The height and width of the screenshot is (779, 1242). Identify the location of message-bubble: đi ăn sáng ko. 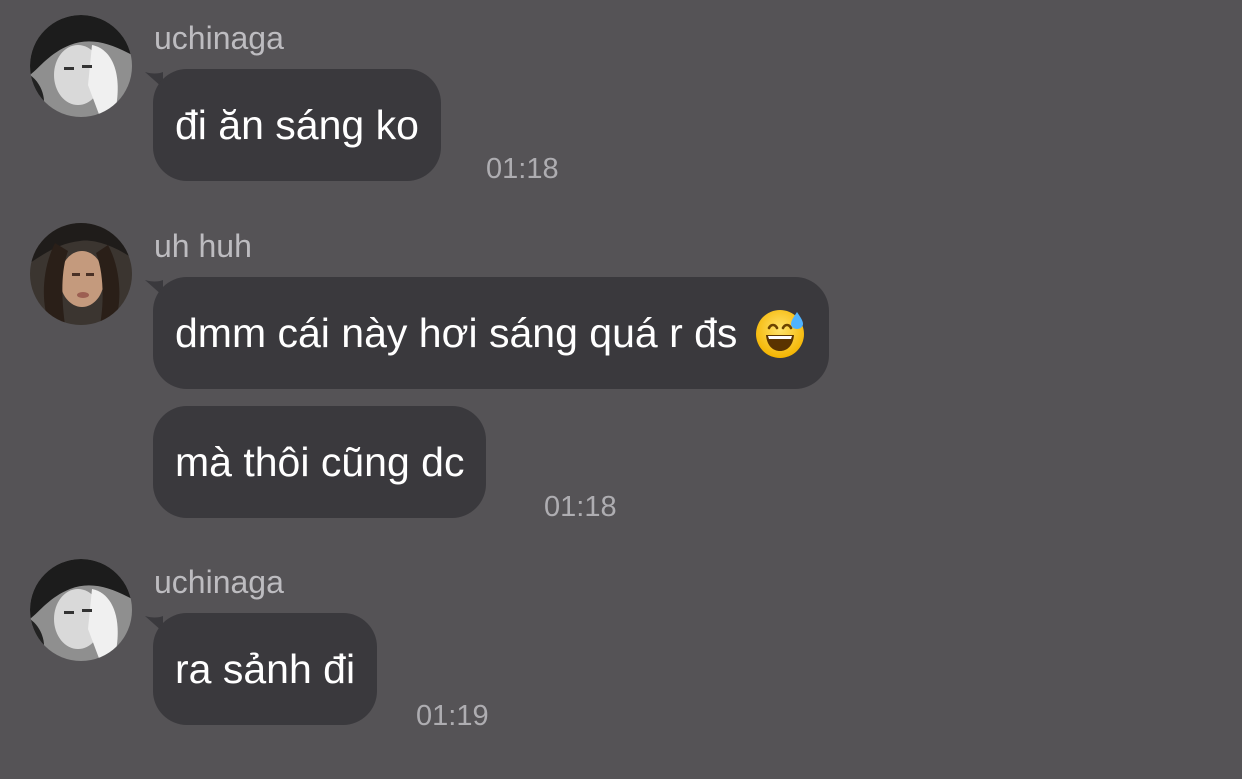
(297, 125).